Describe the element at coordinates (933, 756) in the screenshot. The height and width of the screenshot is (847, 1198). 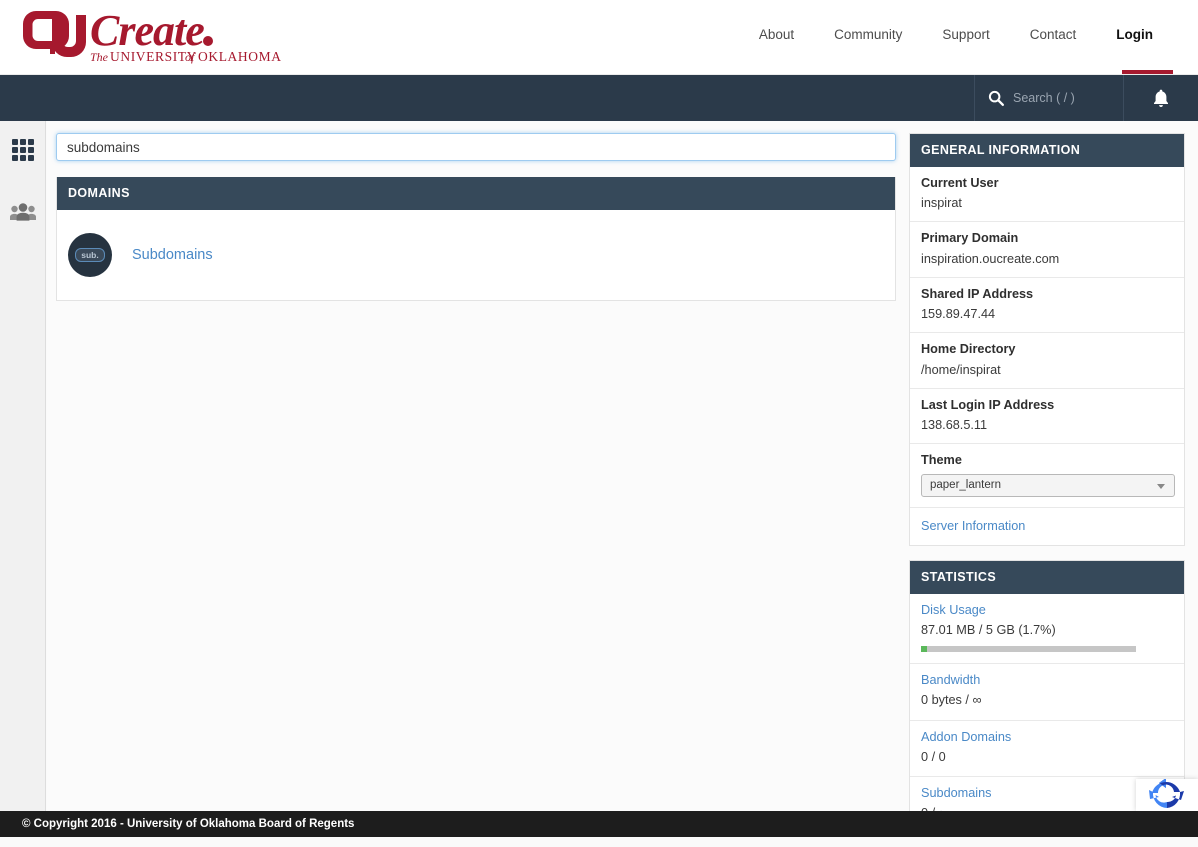
I see `stat-value-addon-domains: 0 / 0` at that location.